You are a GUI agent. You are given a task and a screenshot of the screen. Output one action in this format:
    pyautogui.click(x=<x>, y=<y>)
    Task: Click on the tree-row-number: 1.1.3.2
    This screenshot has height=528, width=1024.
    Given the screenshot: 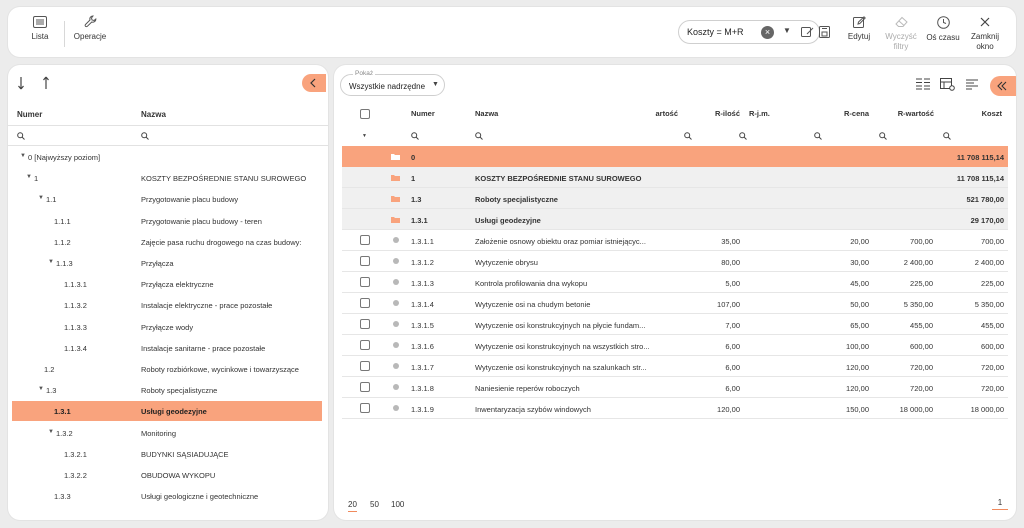 What is the action you would take?
    pyautogui.click(x=75, y=306)
    